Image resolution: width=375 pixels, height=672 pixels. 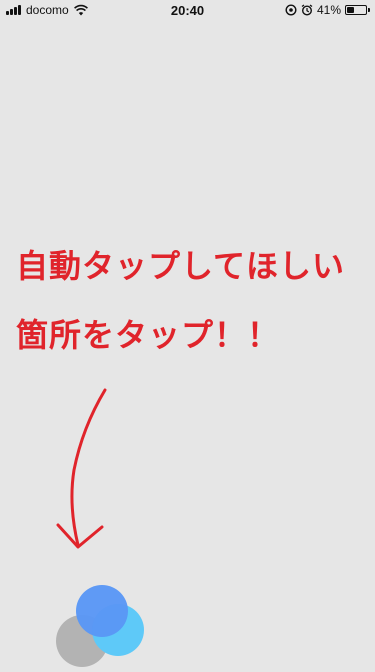 What do you see at coordinates (291, 10) in the screenshot?
I see `at-icon` at bounding box center [291, 10].